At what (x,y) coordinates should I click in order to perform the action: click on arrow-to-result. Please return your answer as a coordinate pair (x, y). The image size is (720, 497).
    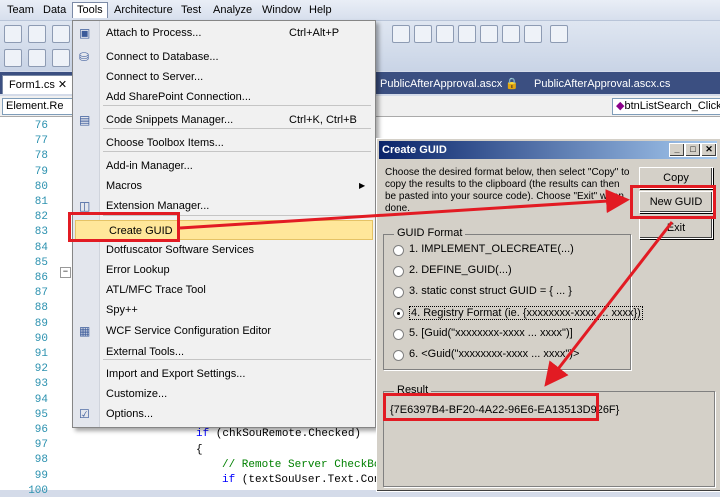
    Looking at the image, I should click on (609, 304).